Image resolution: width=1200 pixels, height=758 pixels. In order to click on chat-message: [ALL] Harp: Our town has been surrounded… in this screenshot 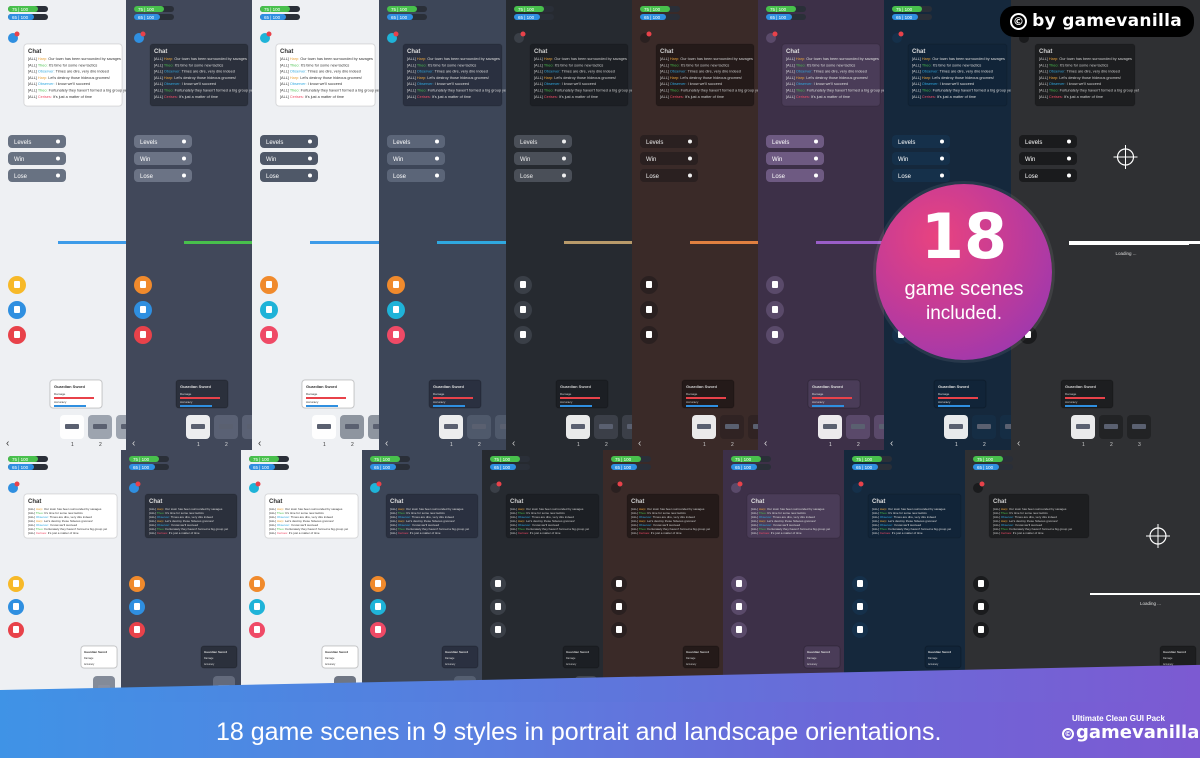, I will do `click(580, 59)`.